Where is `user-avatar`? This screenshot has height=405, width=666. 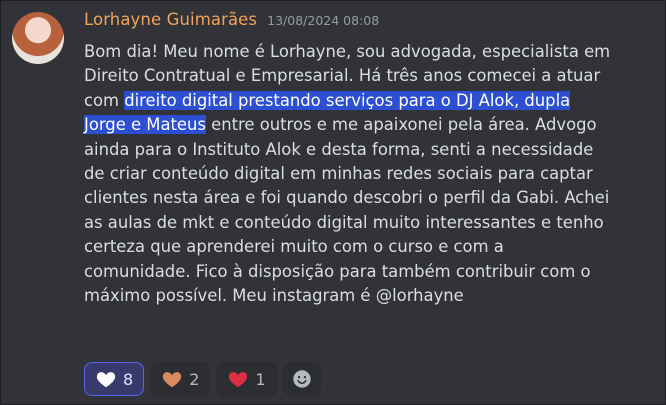
user-avatar is located at coordinates (38, 38).